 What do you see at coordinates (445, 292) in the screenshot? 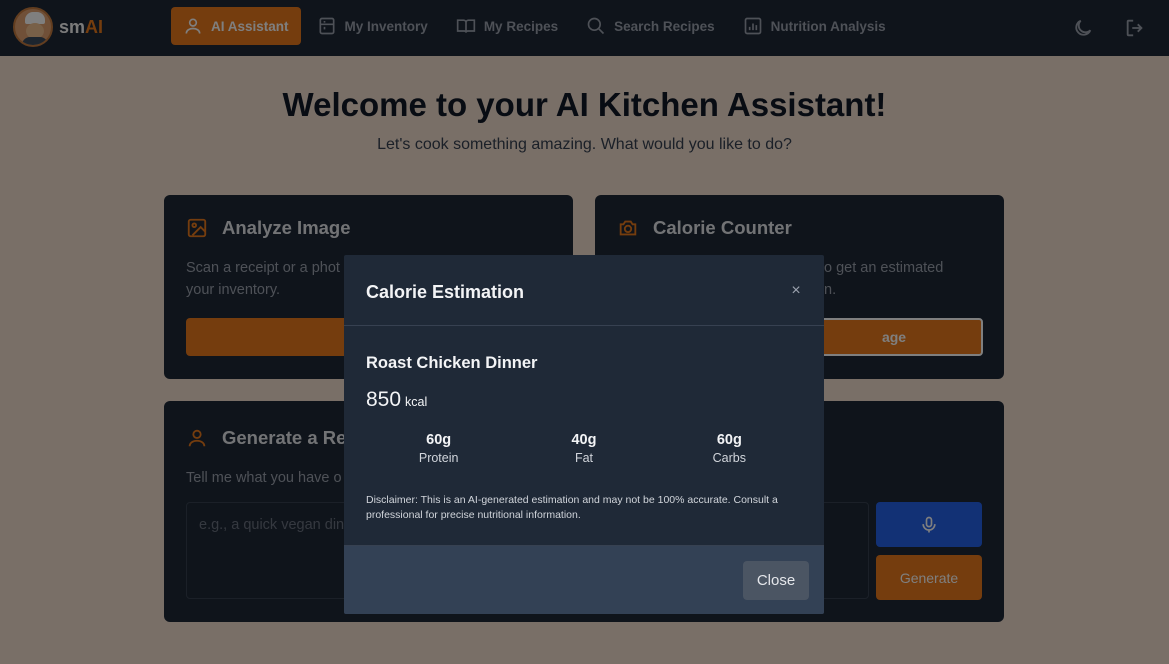
I see `modal-title: Calorie Estimation` at bounding box center [445, 292].